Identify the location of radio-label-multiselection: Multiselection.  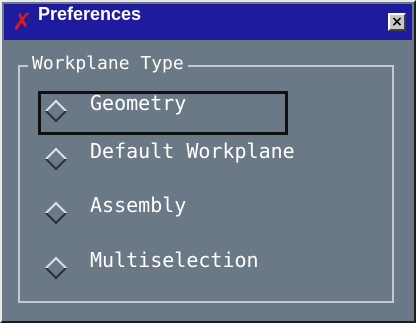
(174, 260).